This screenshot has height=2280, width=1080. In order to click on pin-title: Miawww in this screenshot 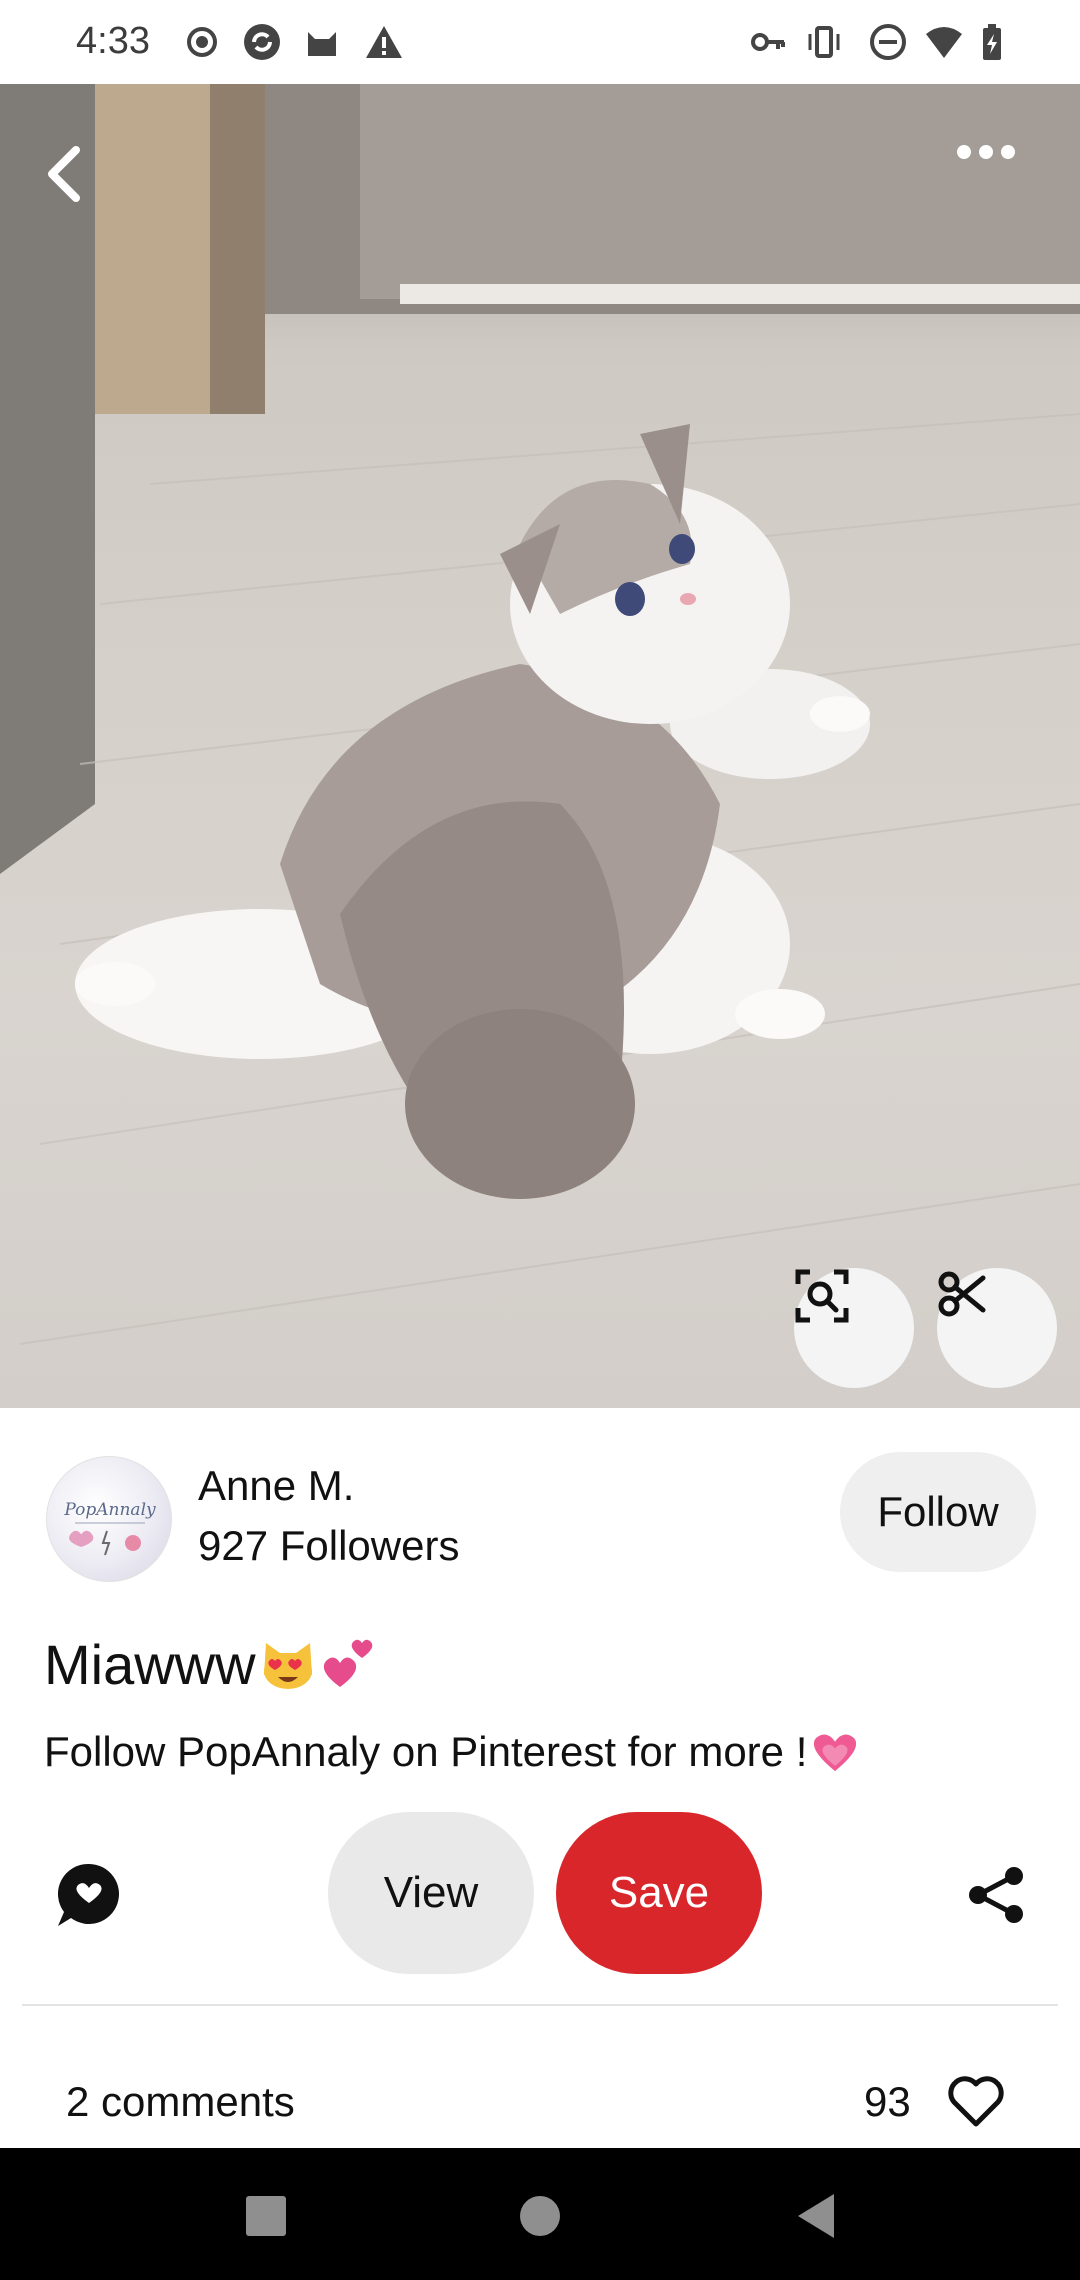, I will do `click(212, 1664)`.